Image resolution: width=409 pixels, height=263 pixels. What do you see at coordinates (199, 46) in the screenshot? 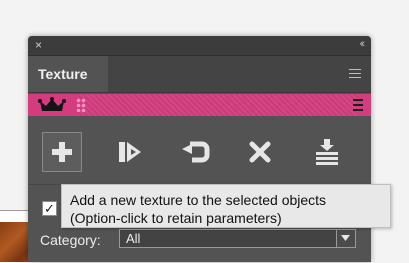
I see `panel-titlebar: × ‹‹` at bounding box center [199, 46].